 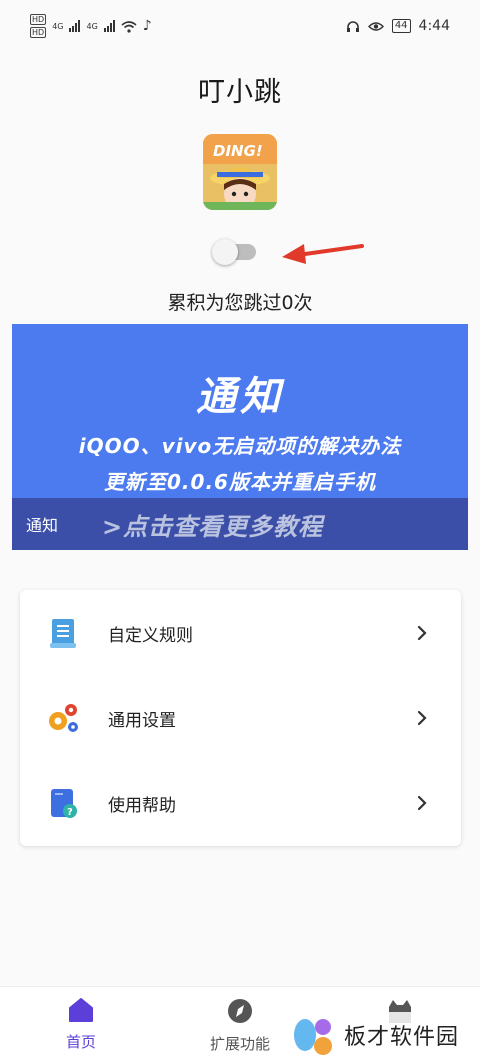 I want to click on toggle-knob, so click(x=225, y=252).